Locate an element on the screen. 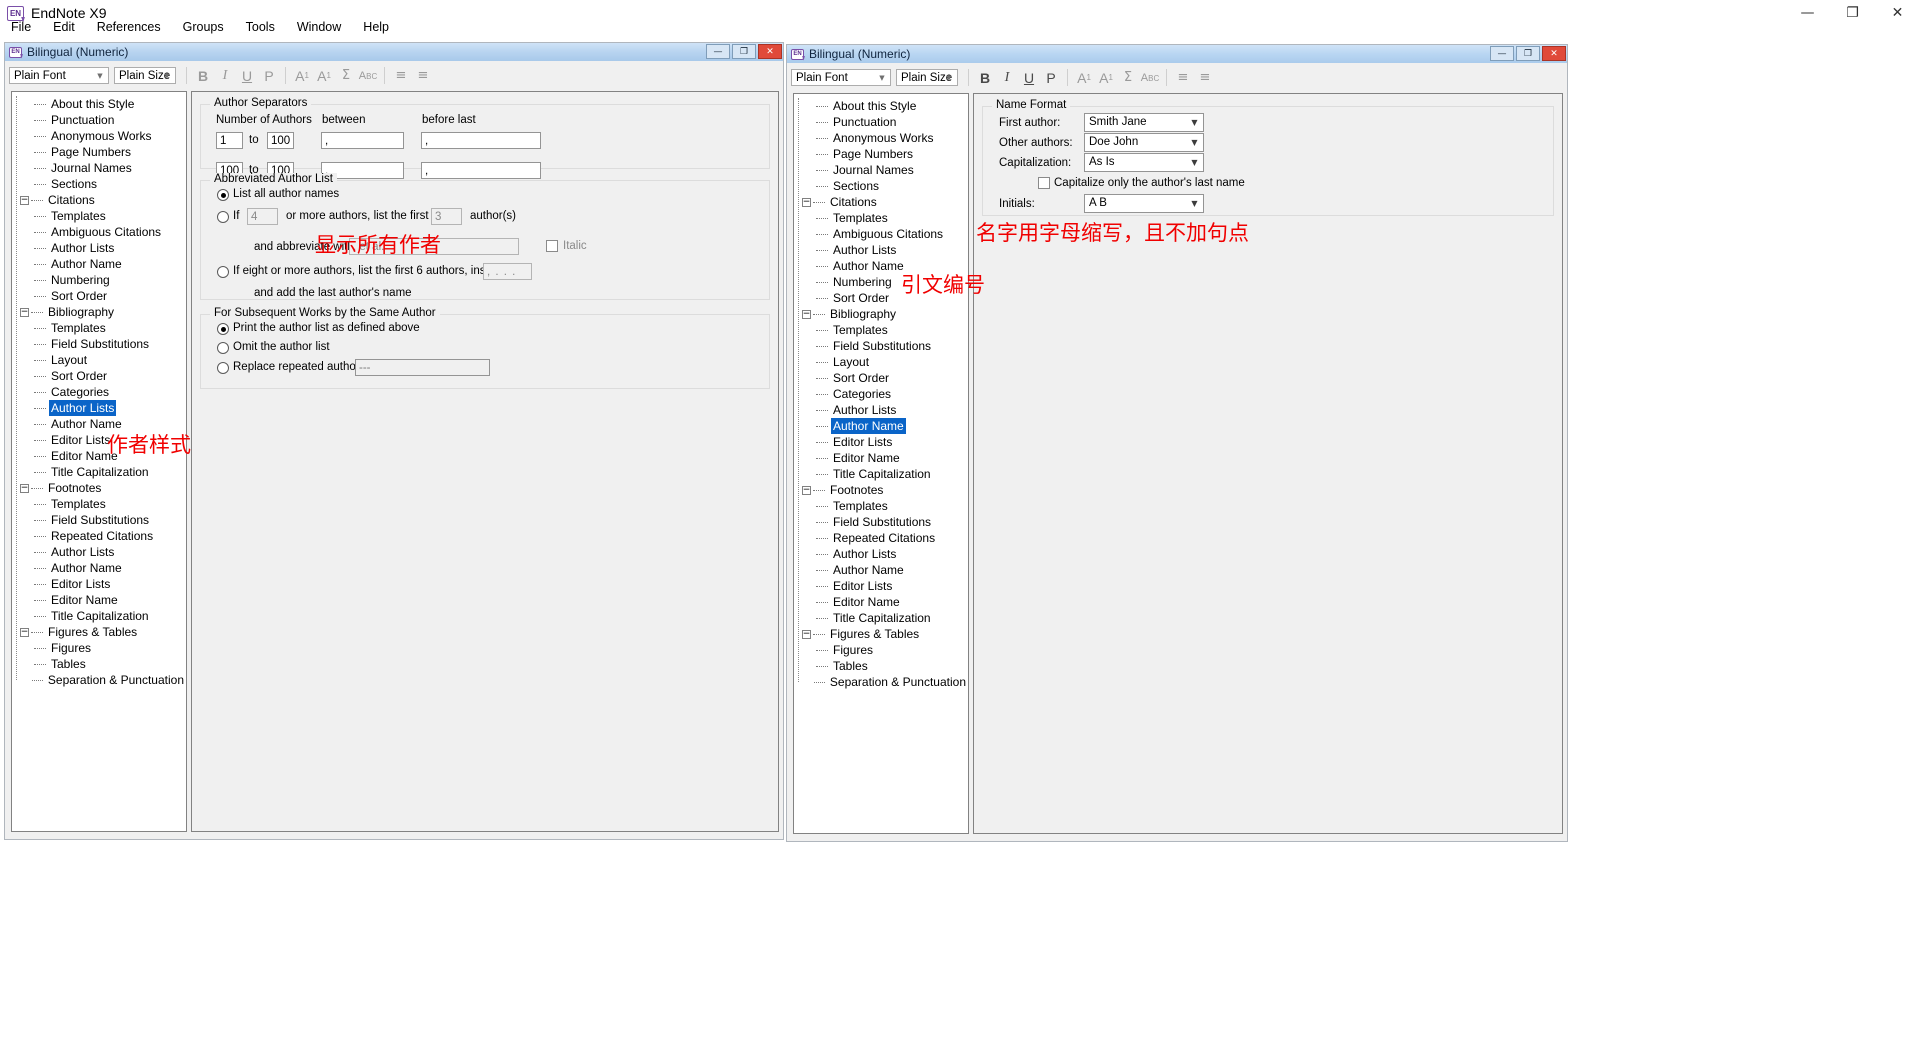  first-count-input: 3 is located at coordinates (446, 216).